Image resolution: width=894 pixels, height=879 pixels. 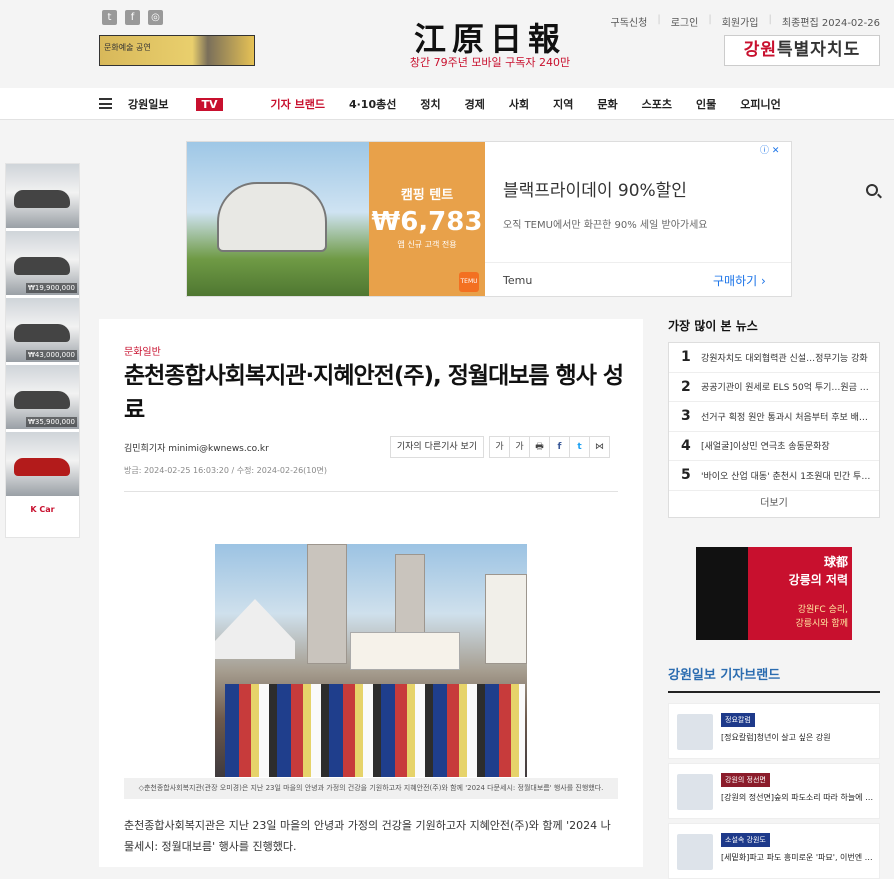 I want to click on nav-brand: 강원일보 TV, so click(x=187, y=104).